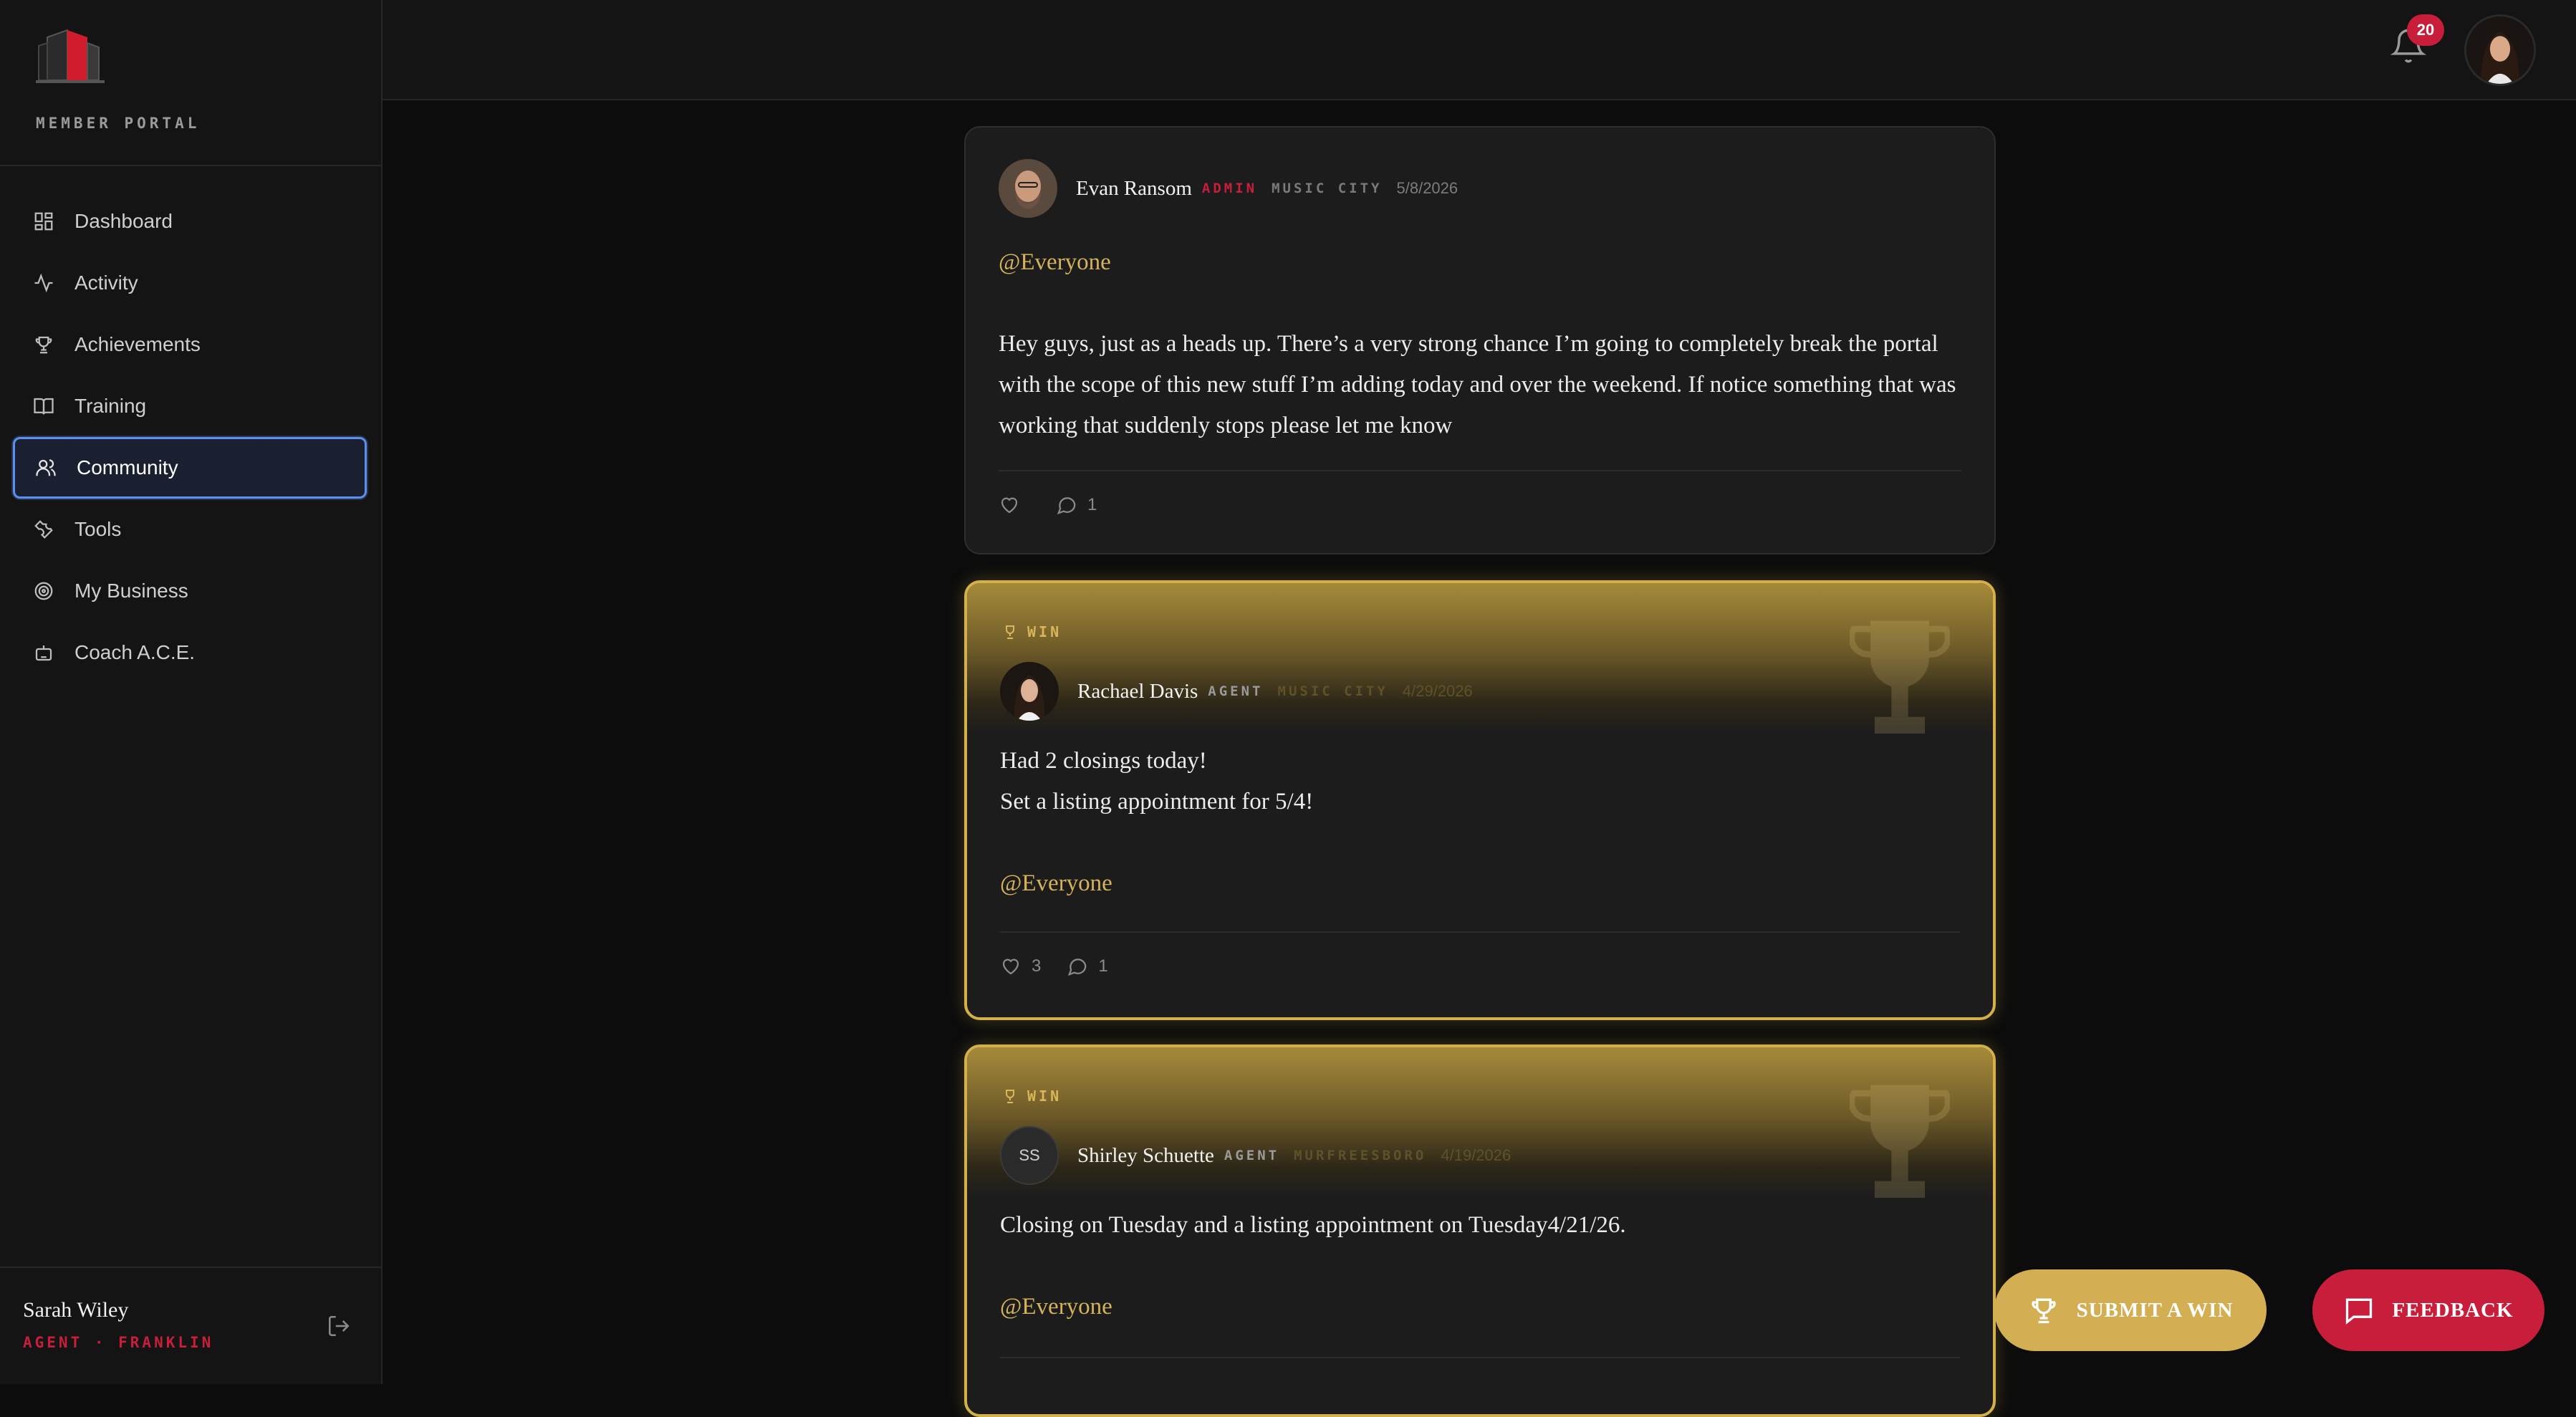 This screenshot has width=2576, height=1417. What do you see at coordinates (2500, 50) in the screenshot?
I see `user-avatar` at bounding box center [2500, 50].